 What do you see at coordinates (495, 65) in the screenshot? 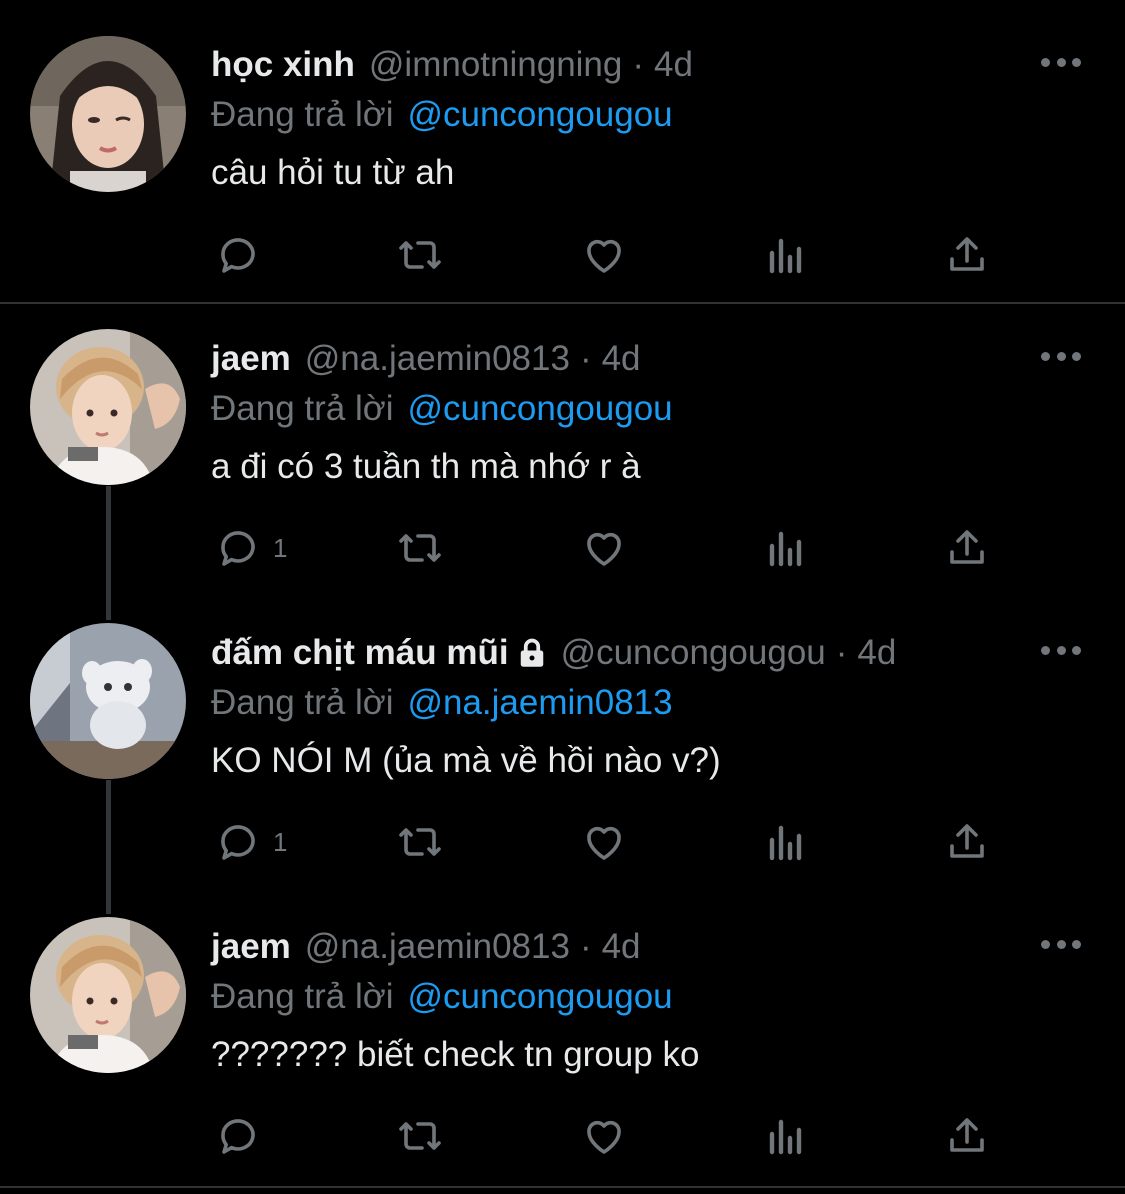
I see `user-handle: @imnotningning` at bounding box center [495, 65].